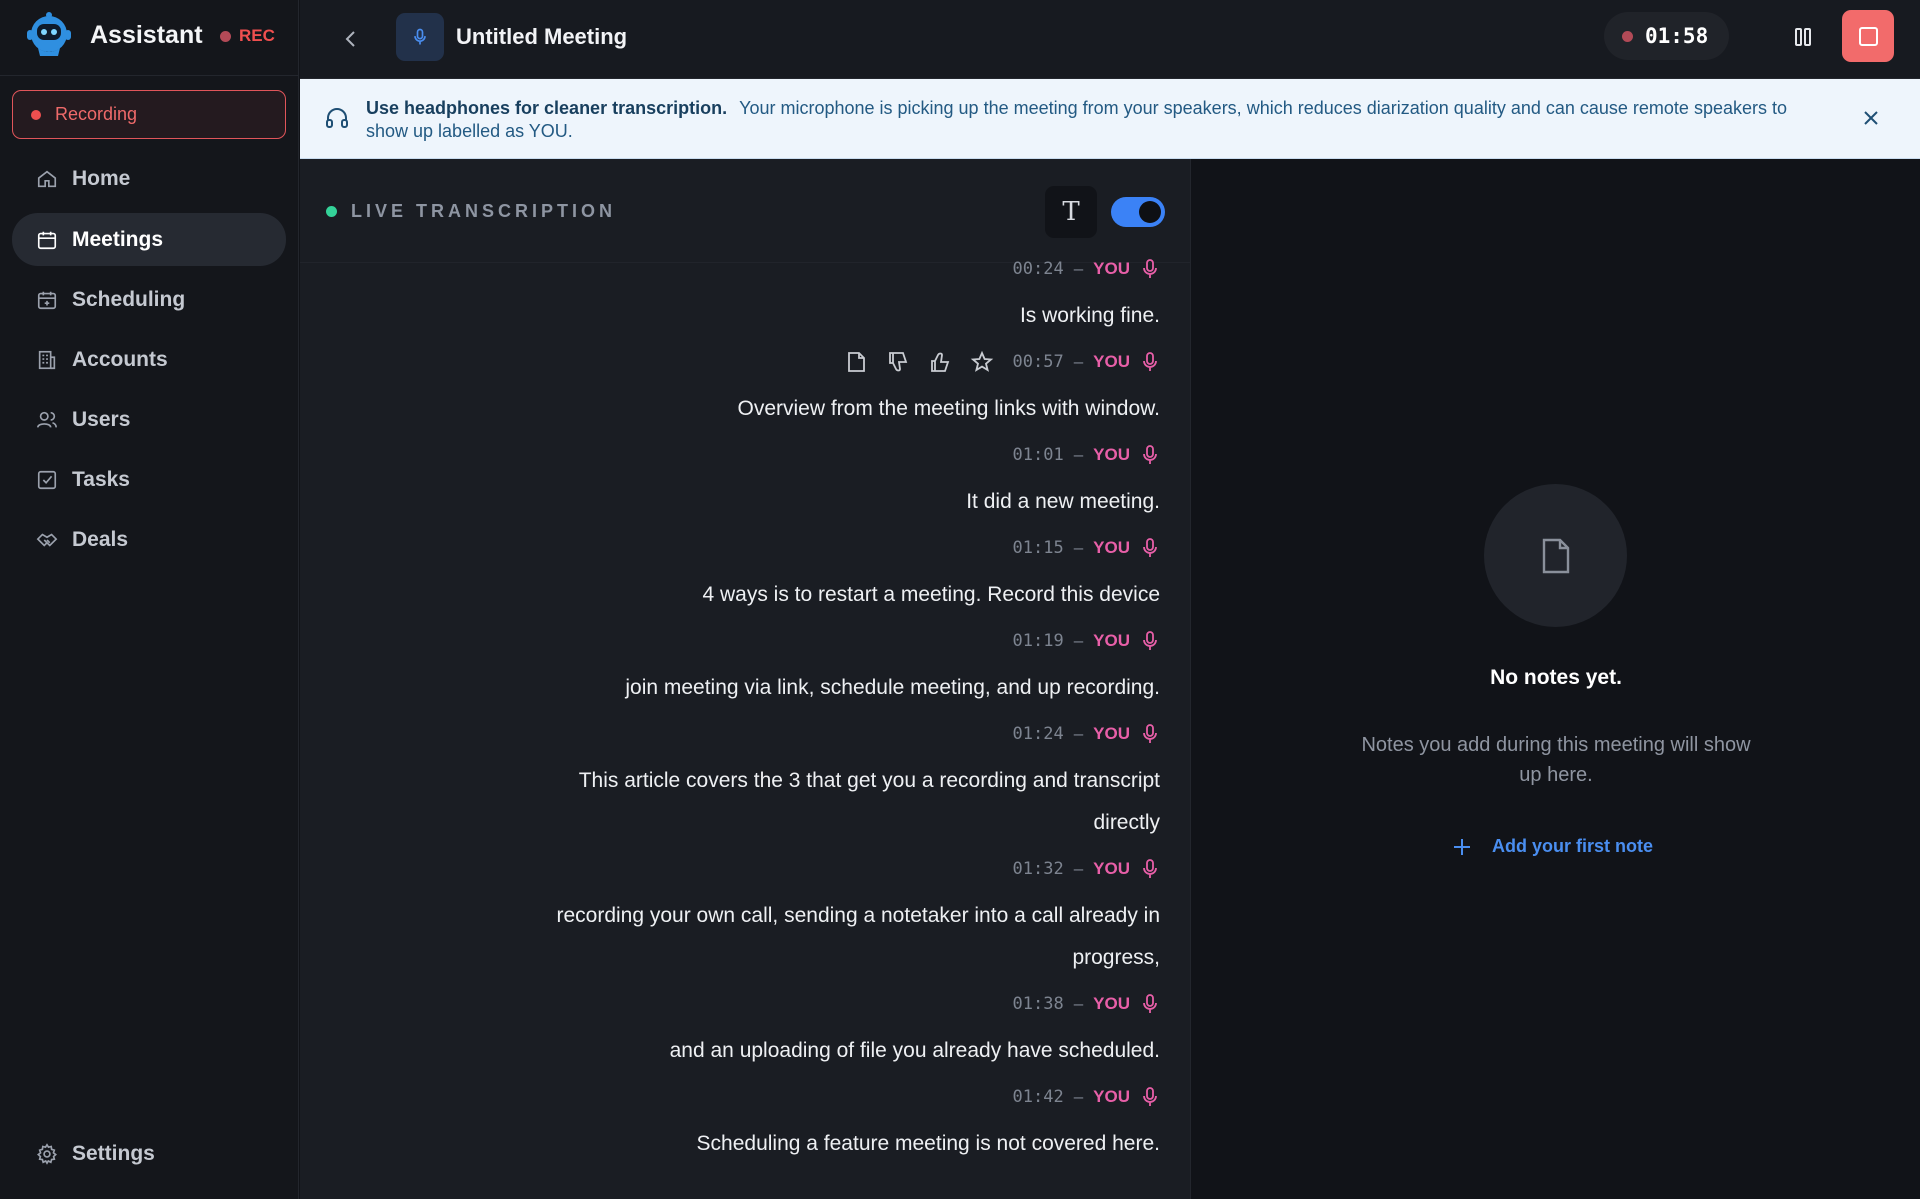 This screenshot has height=1199, width=1920. I want to click on segment-time: 01:24, so click(1038, 734).